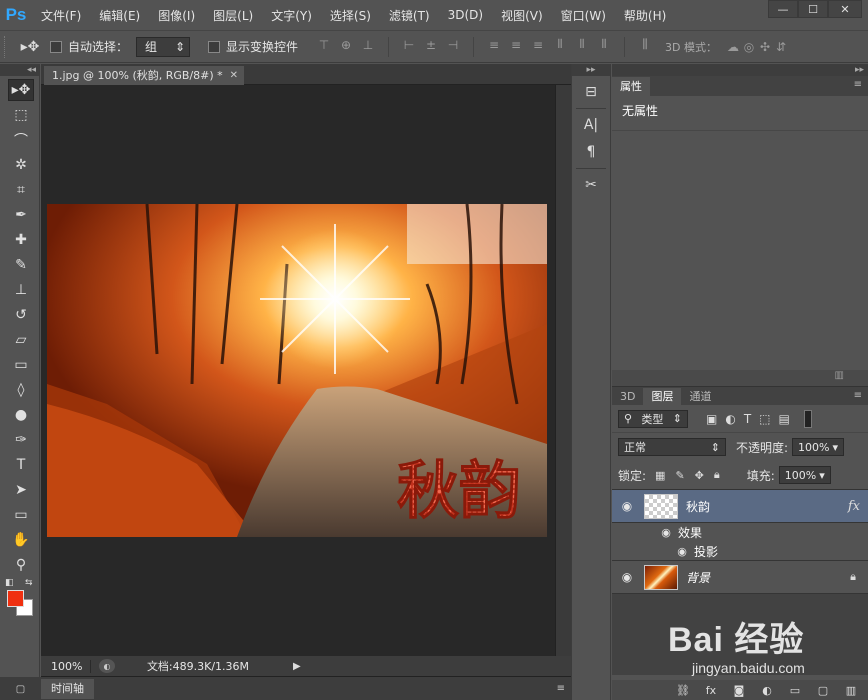 This screenshot has width=868, height=700. I want to click on adjustment-layer-icon: ◐, so click(767, 690).